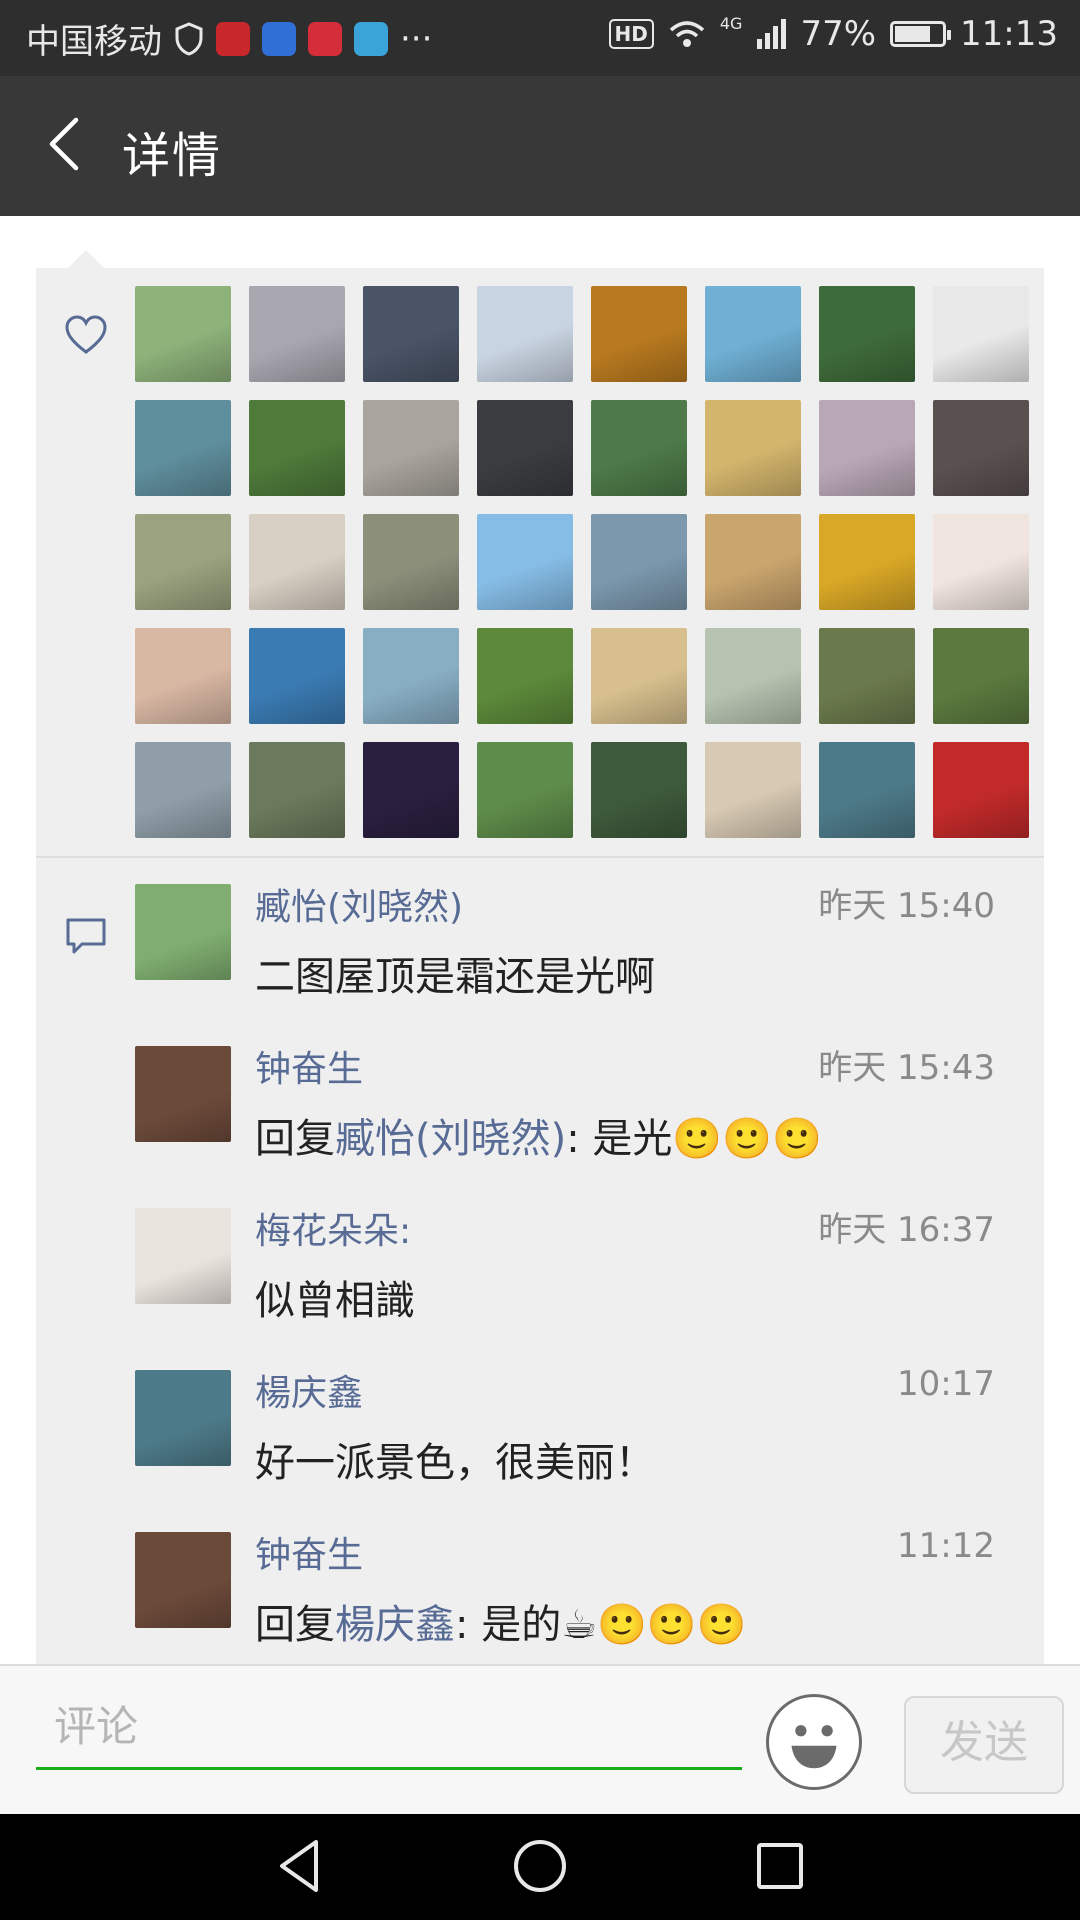 The image size is (1080, 1920). I want to click on comment-text: 好一派景色，很美丽！, so click(455, 1463).